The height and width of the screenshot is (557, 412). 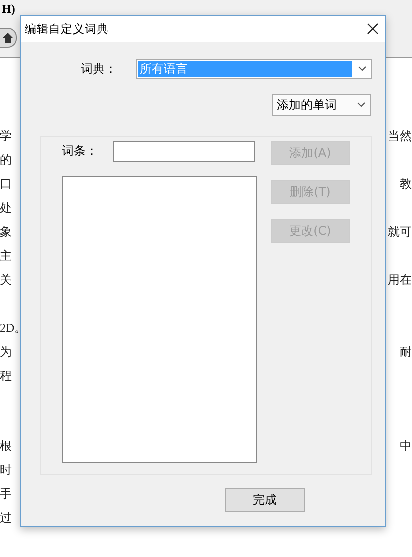 What do you see at coordinates (6, 160) in the screenshot?
I see `document-text: 的` at bounding box center [6, 160].